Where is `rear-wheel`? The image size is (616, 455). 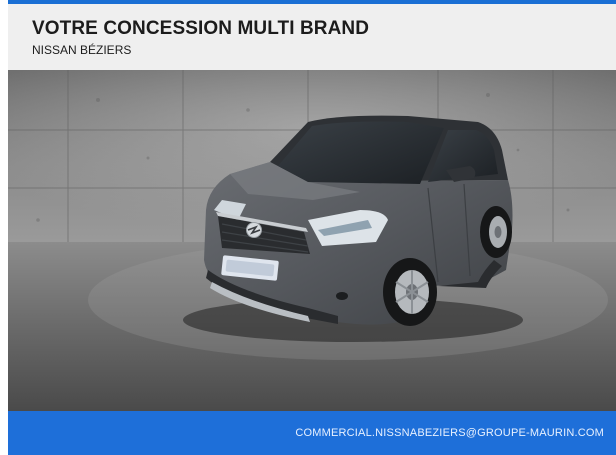 rear-wheel is located at coordinates (496, 232).